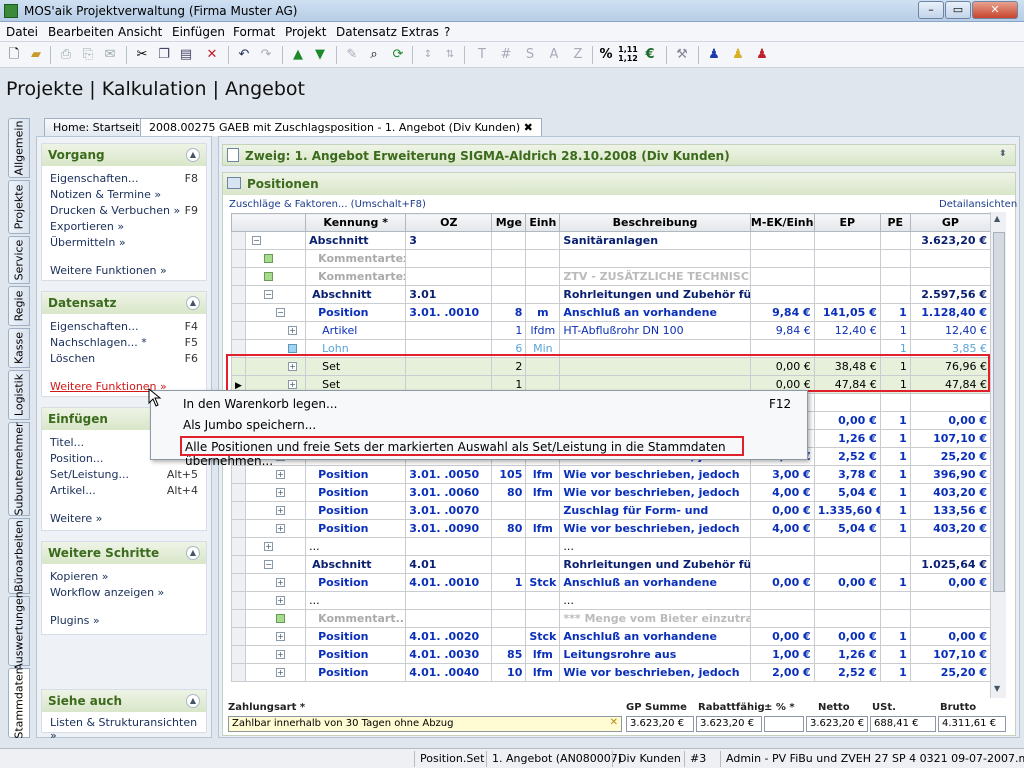  I want to click on cell-beschreibung, so click(655, 366).